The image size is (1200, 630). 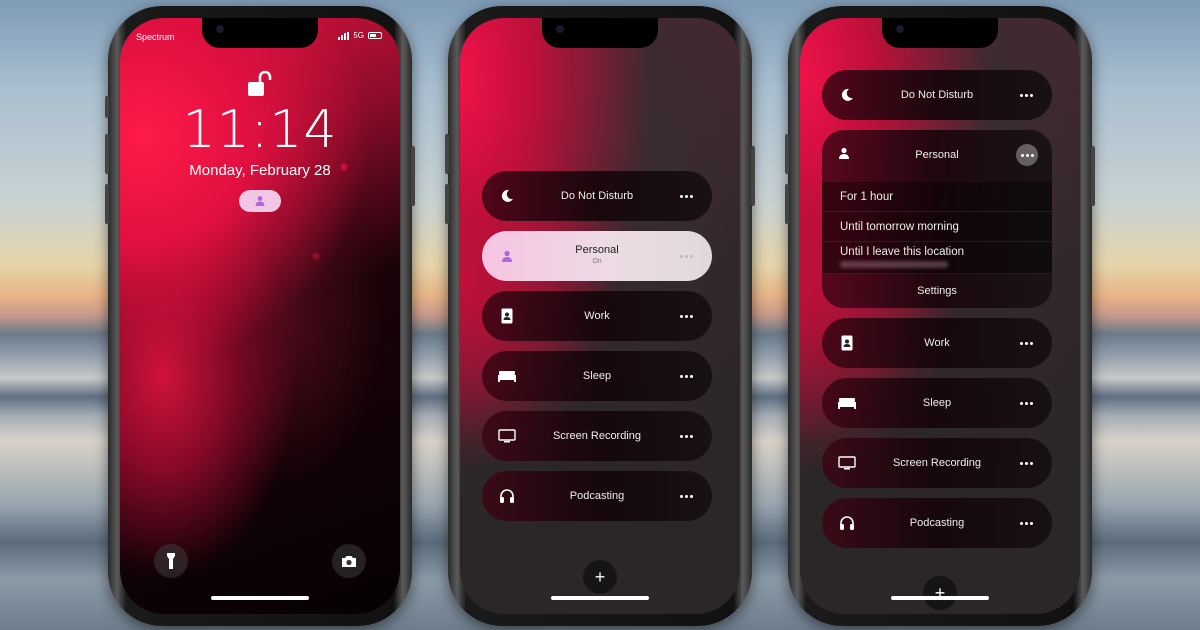 I want to click on battery-icon, so click(x=375, y=35).